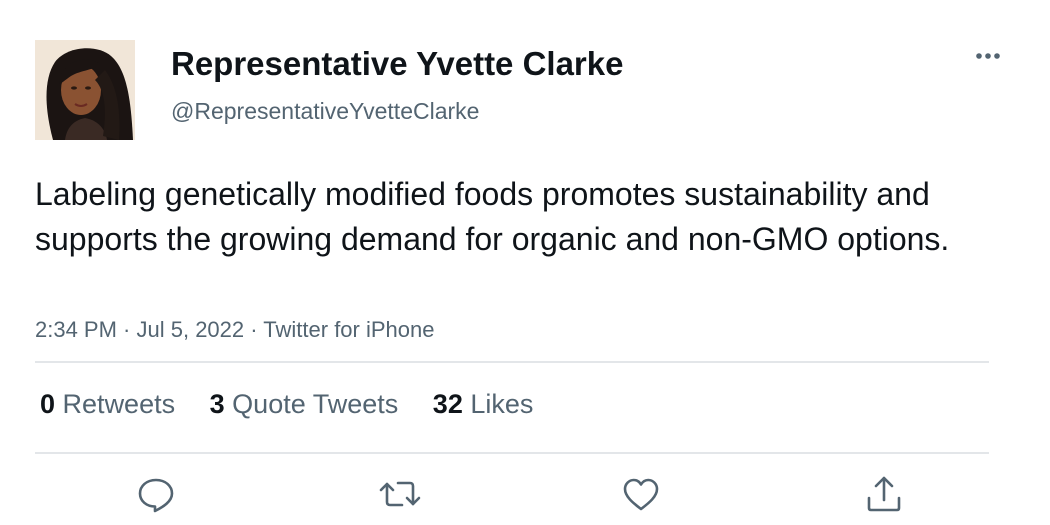 Image resolution: width=1050 pixels, height=525 pixels. I want to click on quote-tweets-label: Quote Tweets, so click(315, 404).